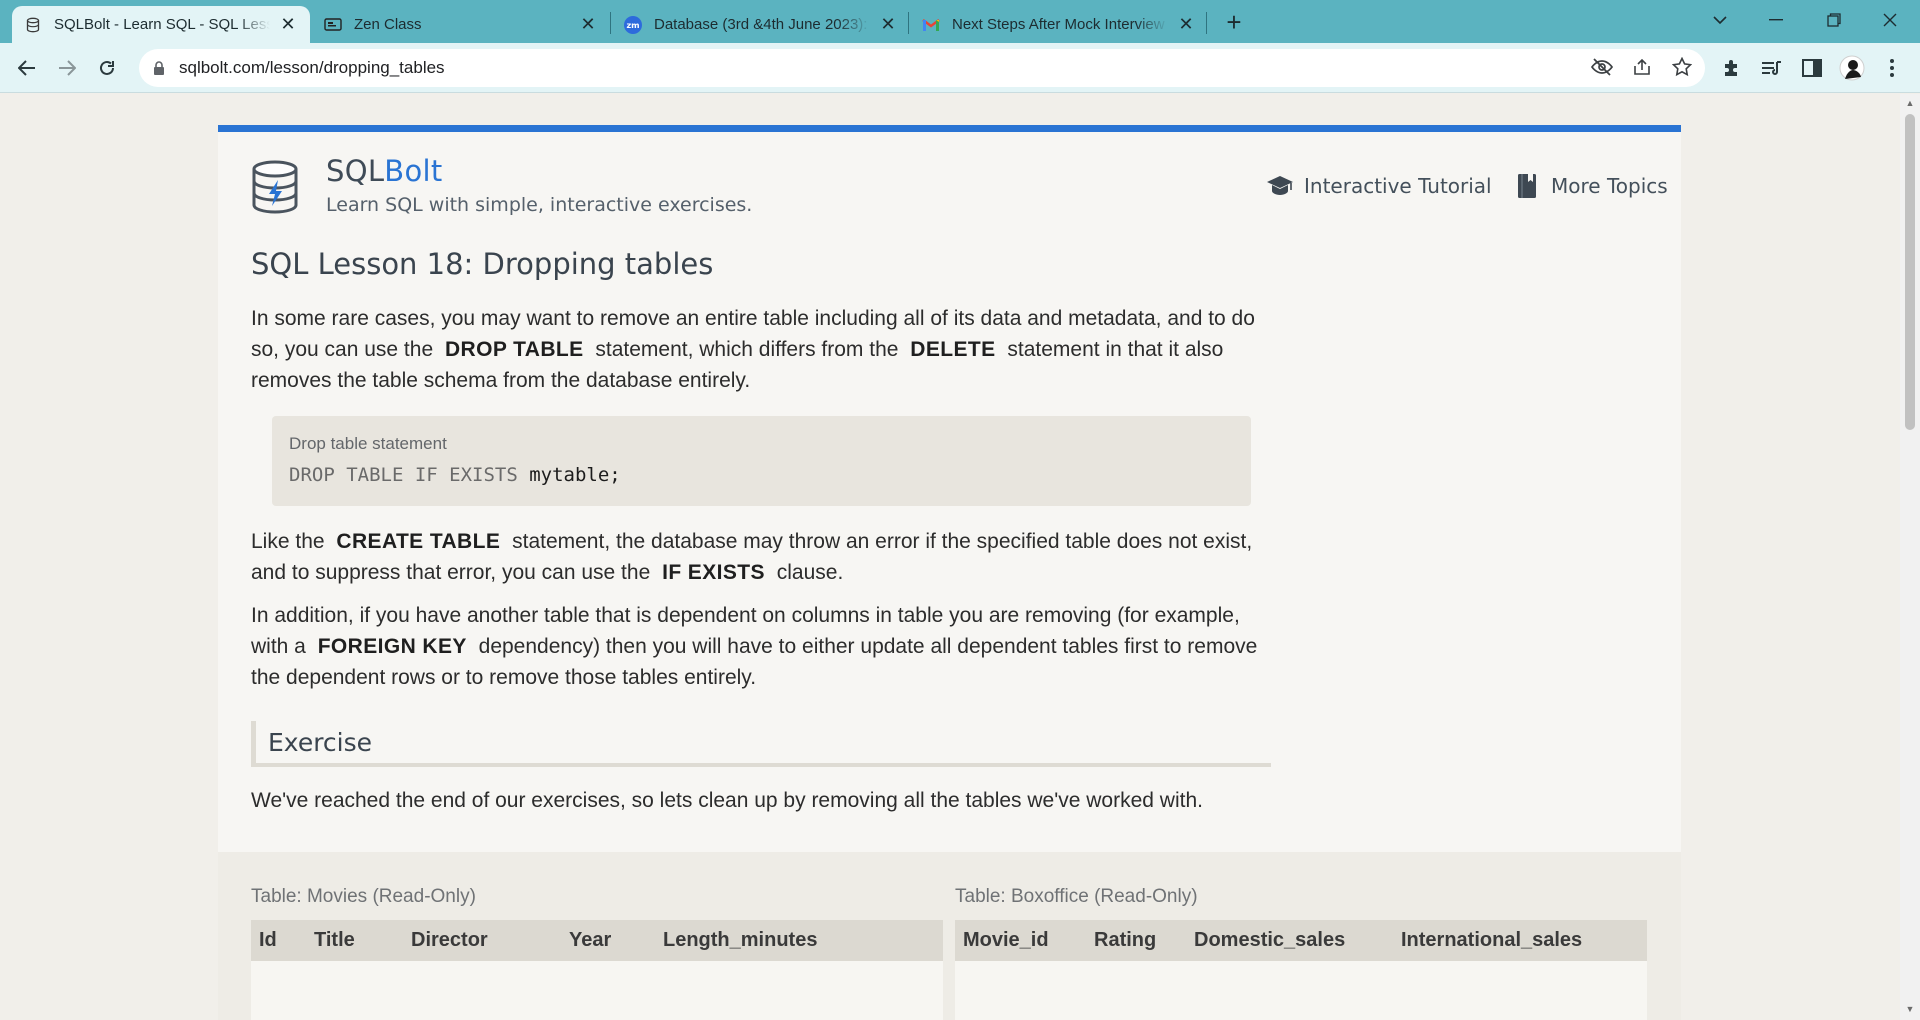 This screenshot has width=1920, height=1020. What do you see at coordinates (1910, 557) in the screenshot?
I see `page-scrollbar: ▲ ▼` at bounding box center [1910, 557].